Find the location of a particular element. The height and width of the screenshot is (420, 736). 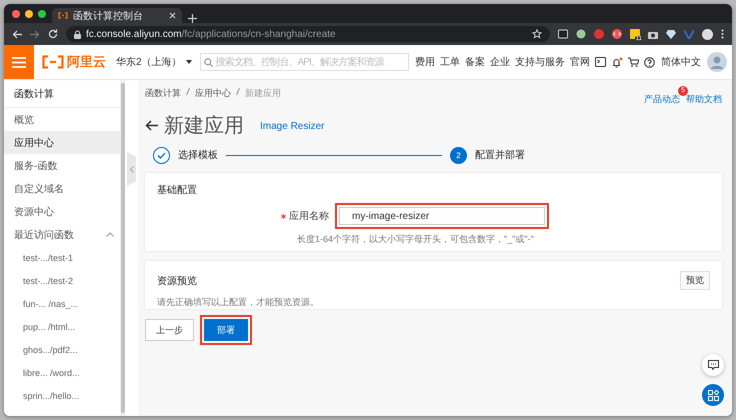

plus-icon is located at coordinates (192, 18).